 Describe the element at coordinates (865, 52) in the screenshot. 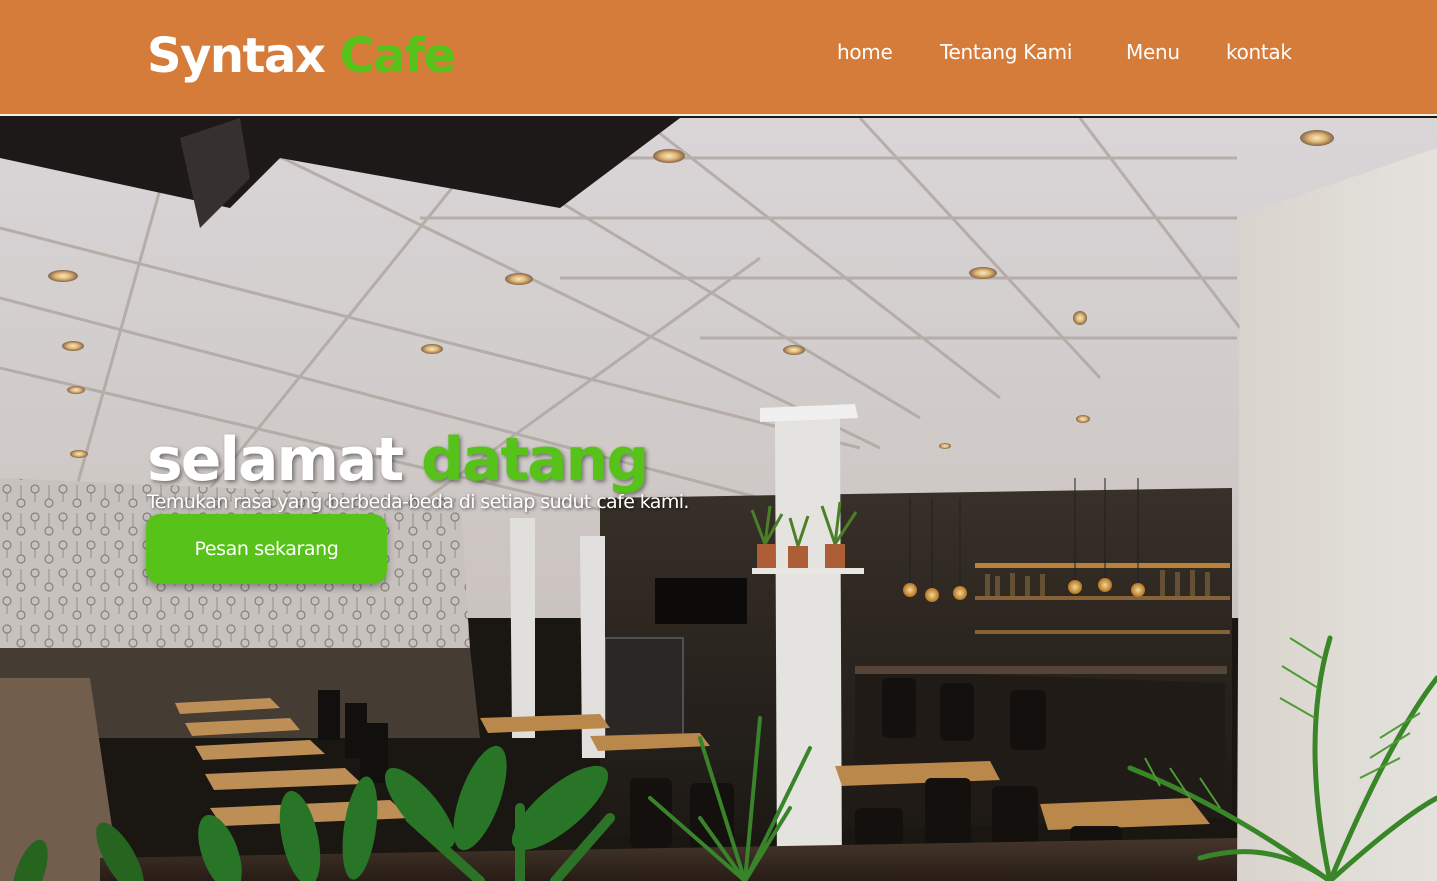

I see `nav-link-home: home` at that location.